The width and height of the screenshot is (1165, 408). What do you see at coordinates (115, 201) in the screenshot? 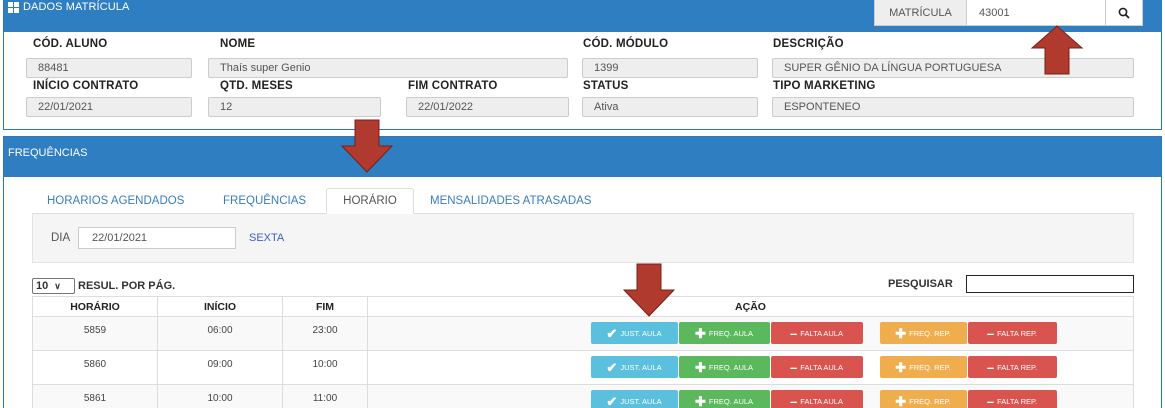
I see `tab-horarios-agendados: HORARIOS AGENDADOS` at bounding box center [115, 201].